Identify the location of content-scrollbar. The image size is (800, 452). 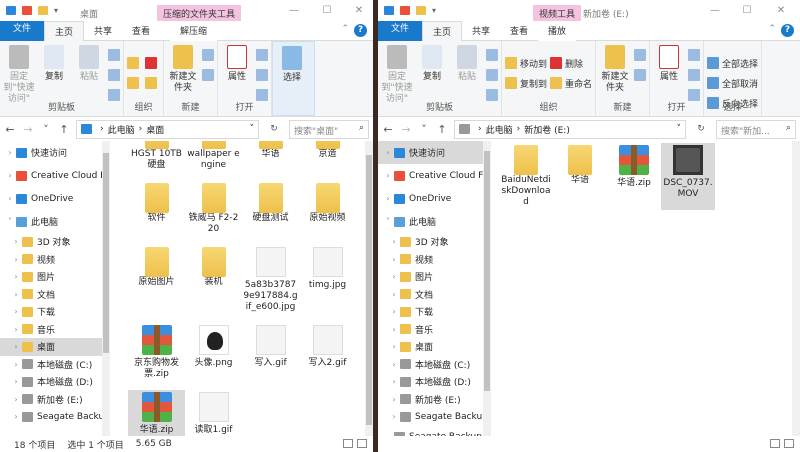
(796, 288).